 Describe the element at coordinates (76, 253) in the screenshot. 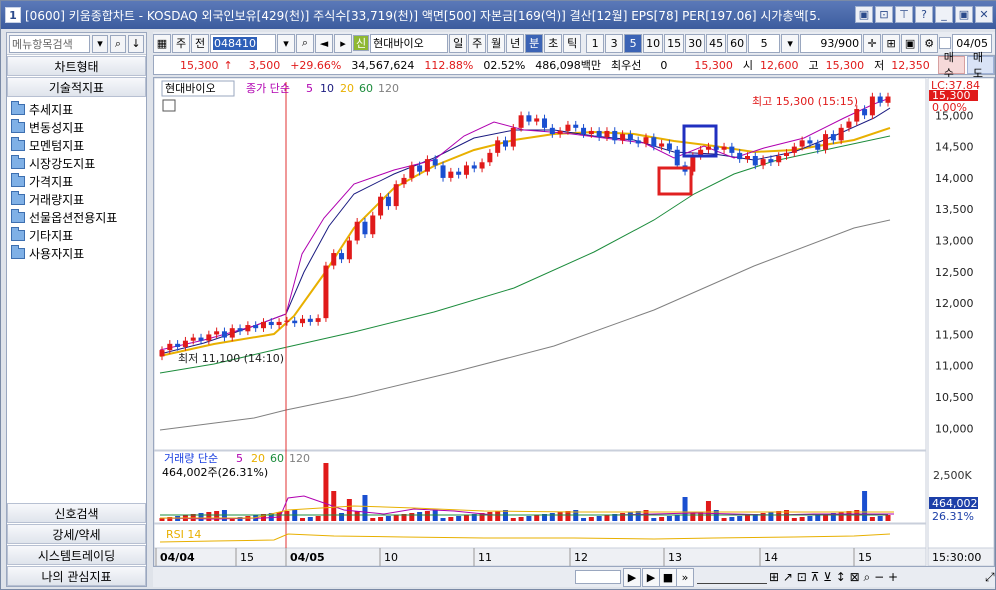

I see `tree-item: 사용자지표` at that location.